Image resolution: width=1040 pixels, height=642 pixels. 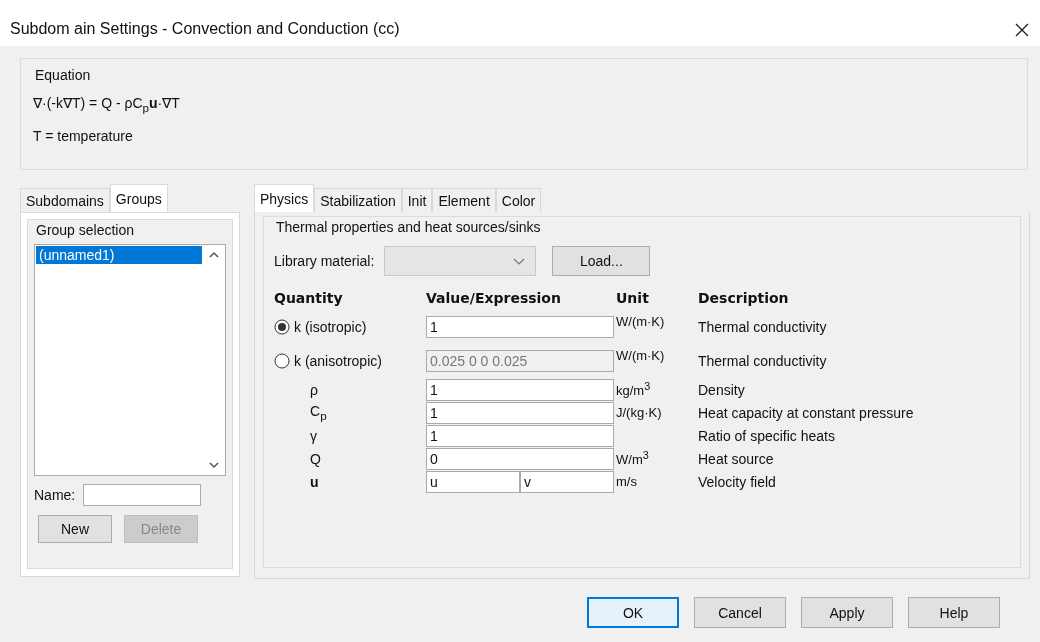 I want to click on description-label: Density, so click(x=721, y=389).